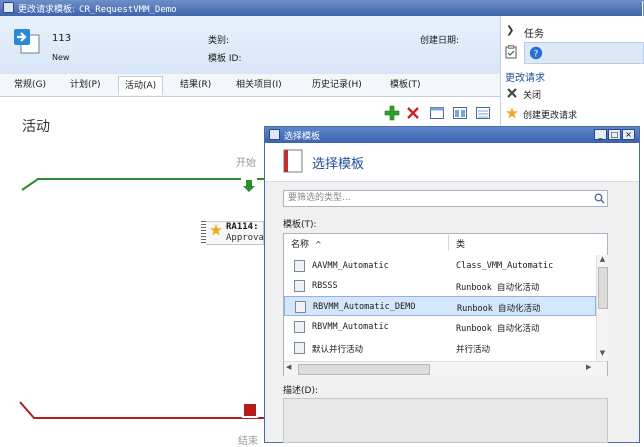 The width and height of the screenshot is (644, 447). What do you see at coordinates (30, 85) in the screenshot?
I see `tab-general: 常规(G)` at bounding box center [30, 85].